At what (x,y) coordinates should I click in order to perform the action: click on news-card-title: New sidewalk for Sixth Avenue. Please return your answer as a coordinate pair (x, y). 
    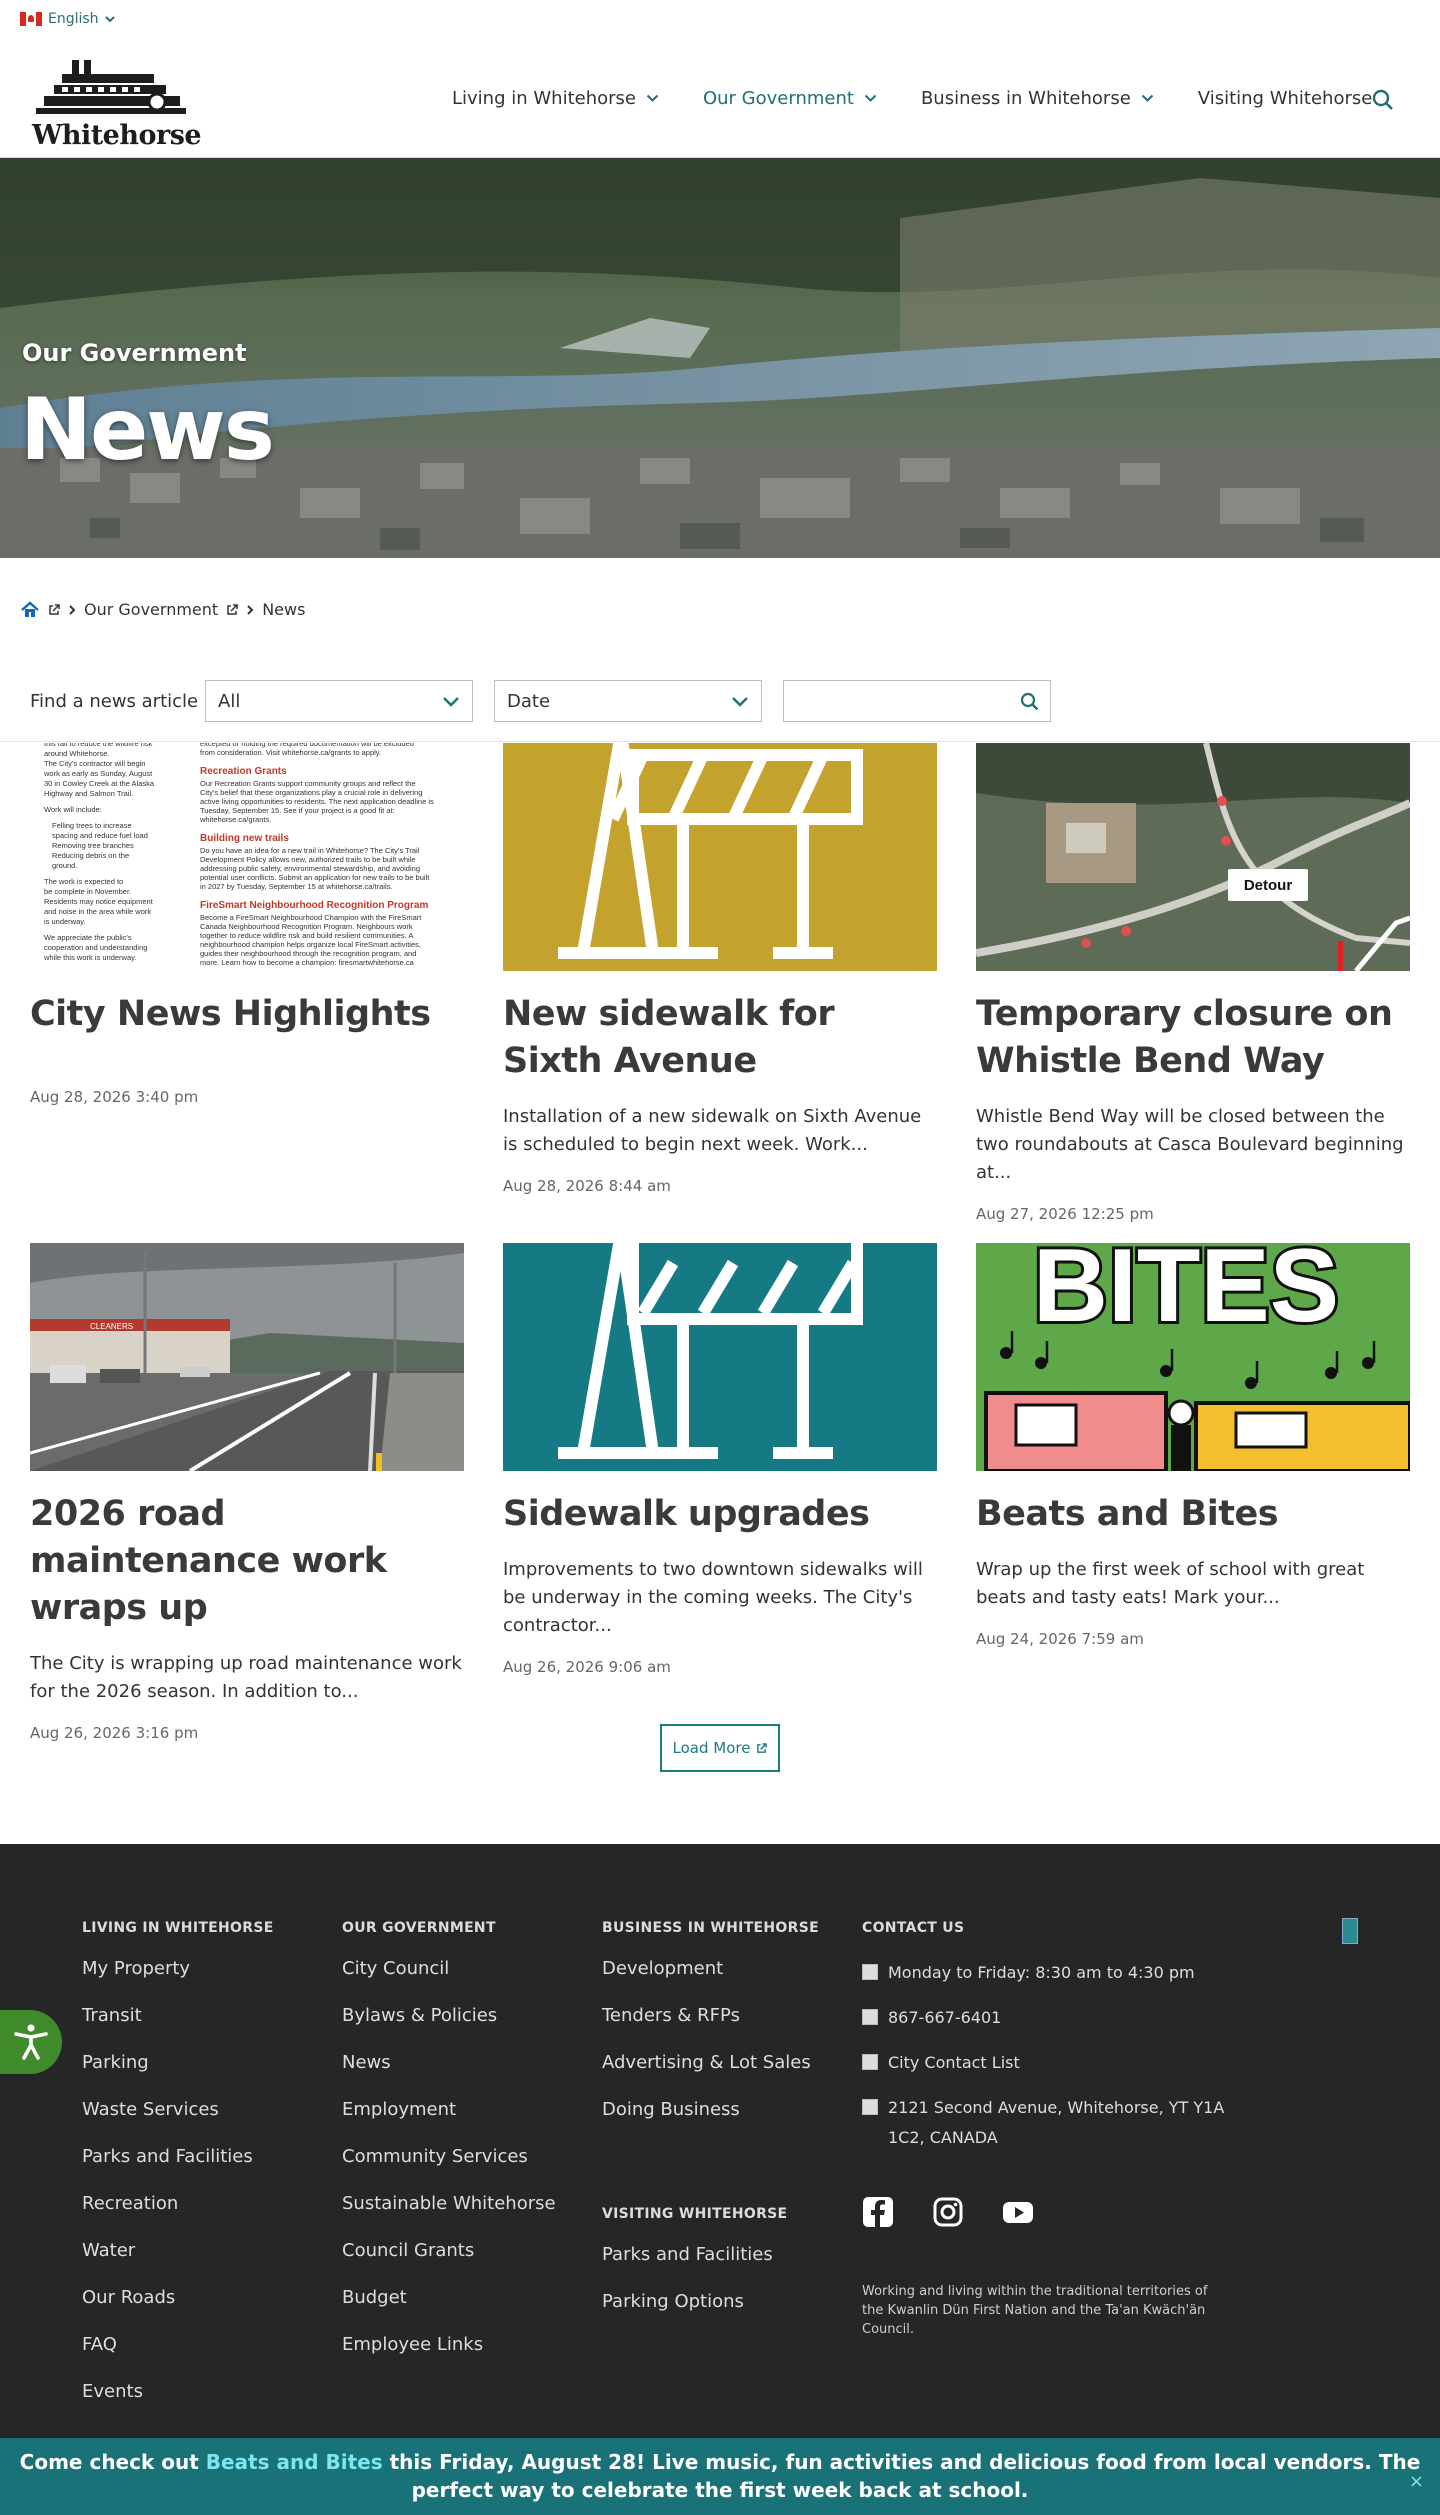
    Looking at the image, I should click on (720, 1038).